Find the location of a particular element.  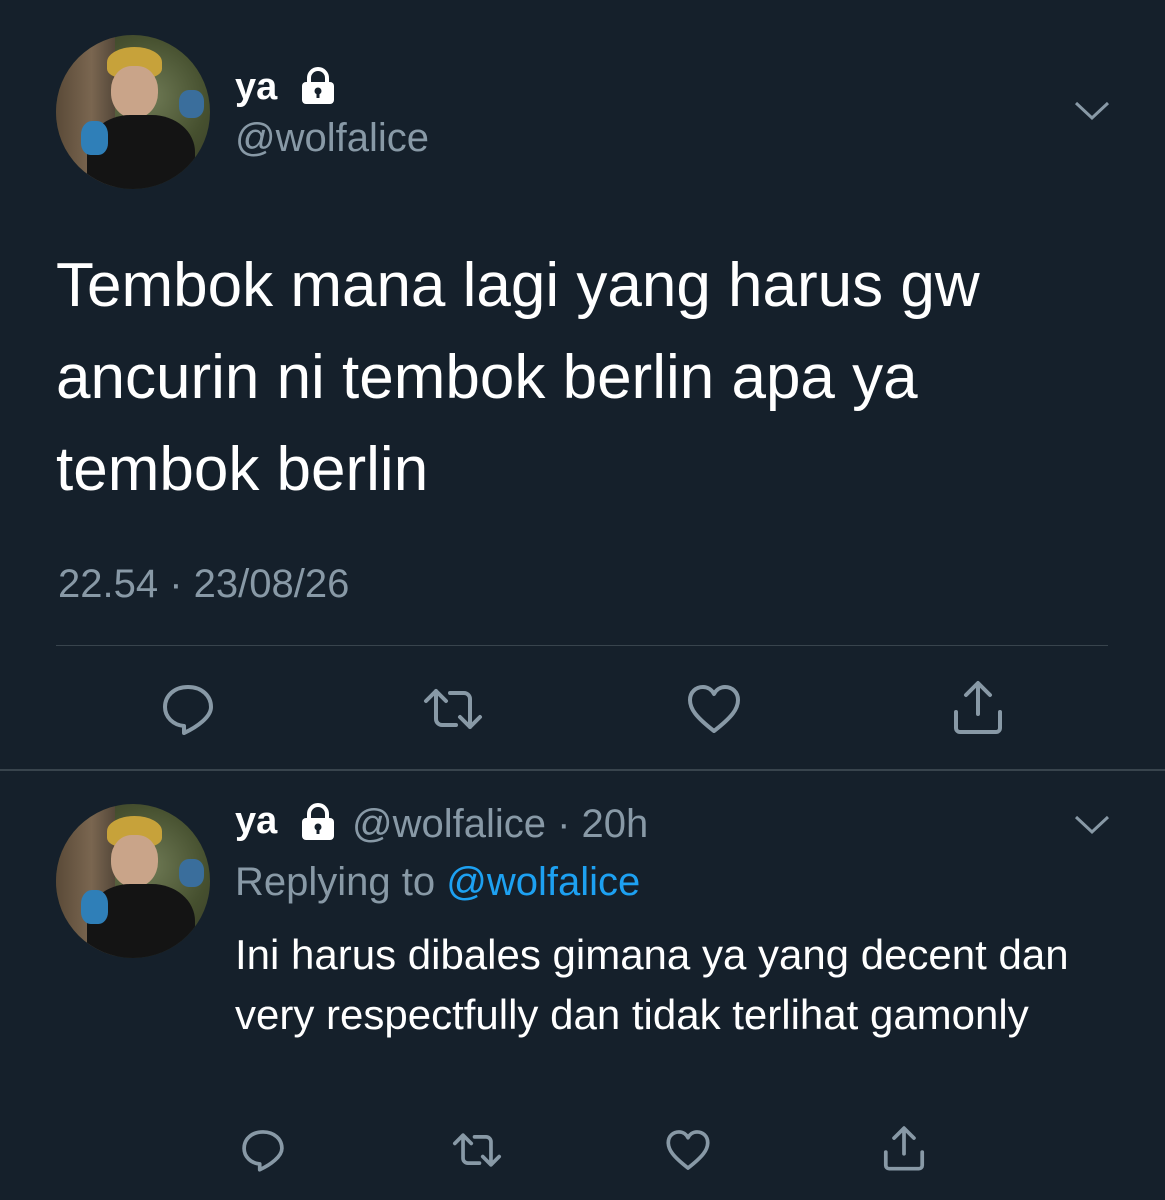

user-handle-time: @wolfalice · 20h is located at coordinates (500, 824).